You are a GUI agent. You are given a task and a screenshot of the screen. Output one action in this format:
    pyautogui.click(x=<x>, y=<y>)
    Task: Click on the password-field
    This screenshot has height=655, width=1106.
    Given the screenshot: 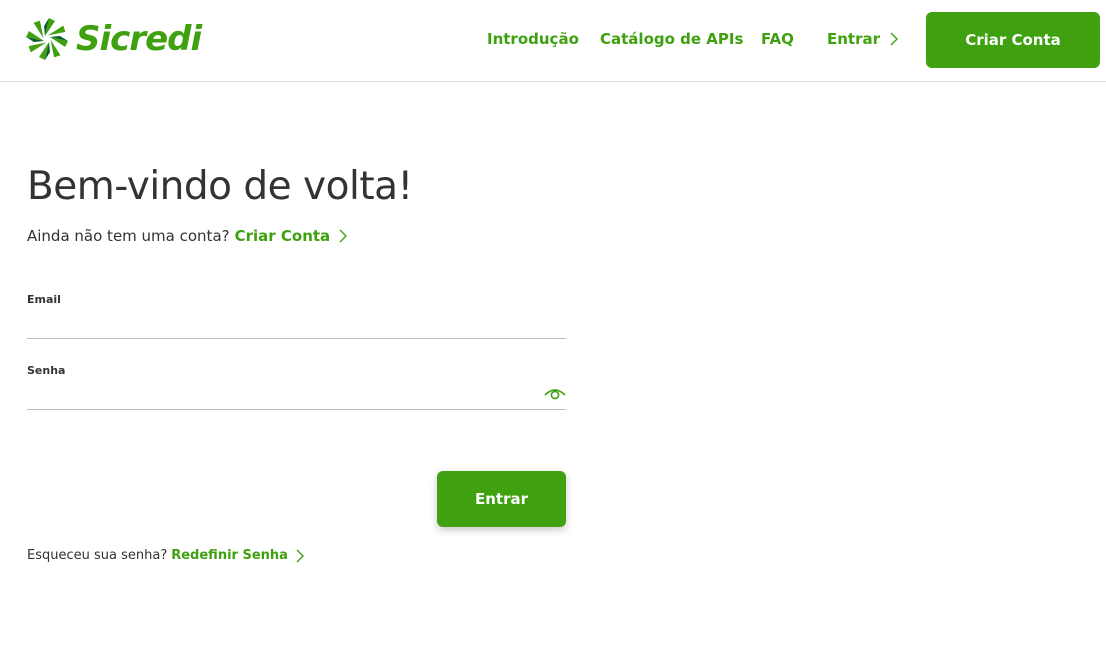 What is the action you would take?
    pyautogui.click(x=296, y=395)
    